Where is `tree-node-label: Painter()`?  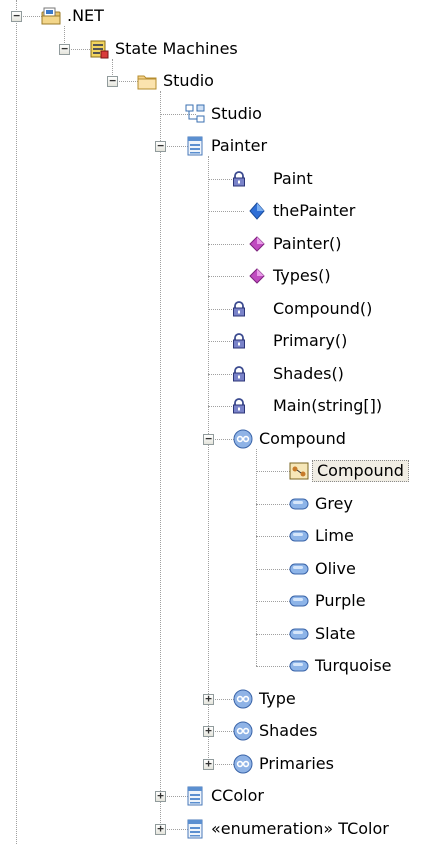 tree-node-label: Painter() is located at coordinates (307, 244).